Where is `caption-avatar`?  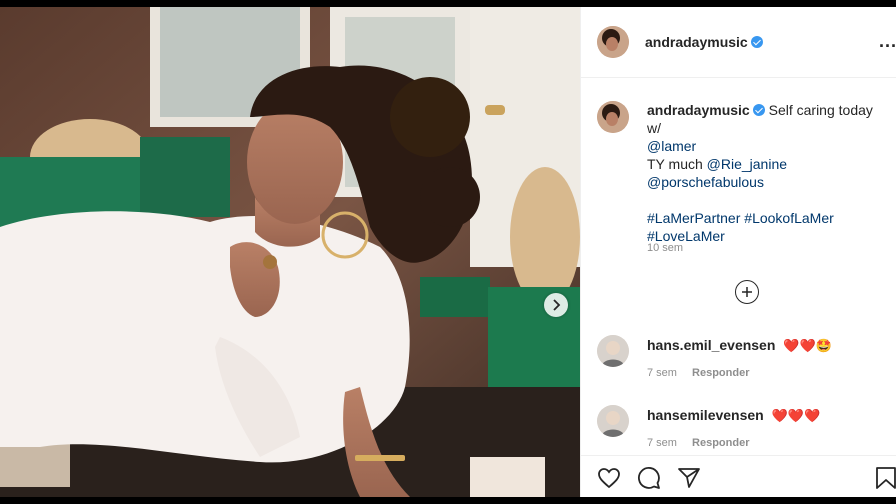 caption-avatar is located at coordinates (613, 117).